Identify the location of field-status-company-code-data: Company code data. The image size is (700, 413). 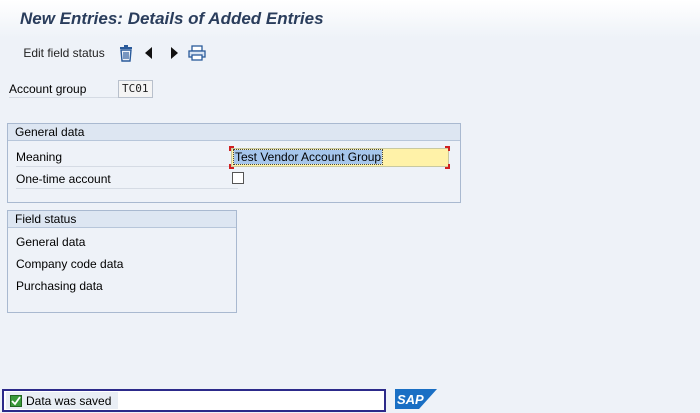
(69, 264).